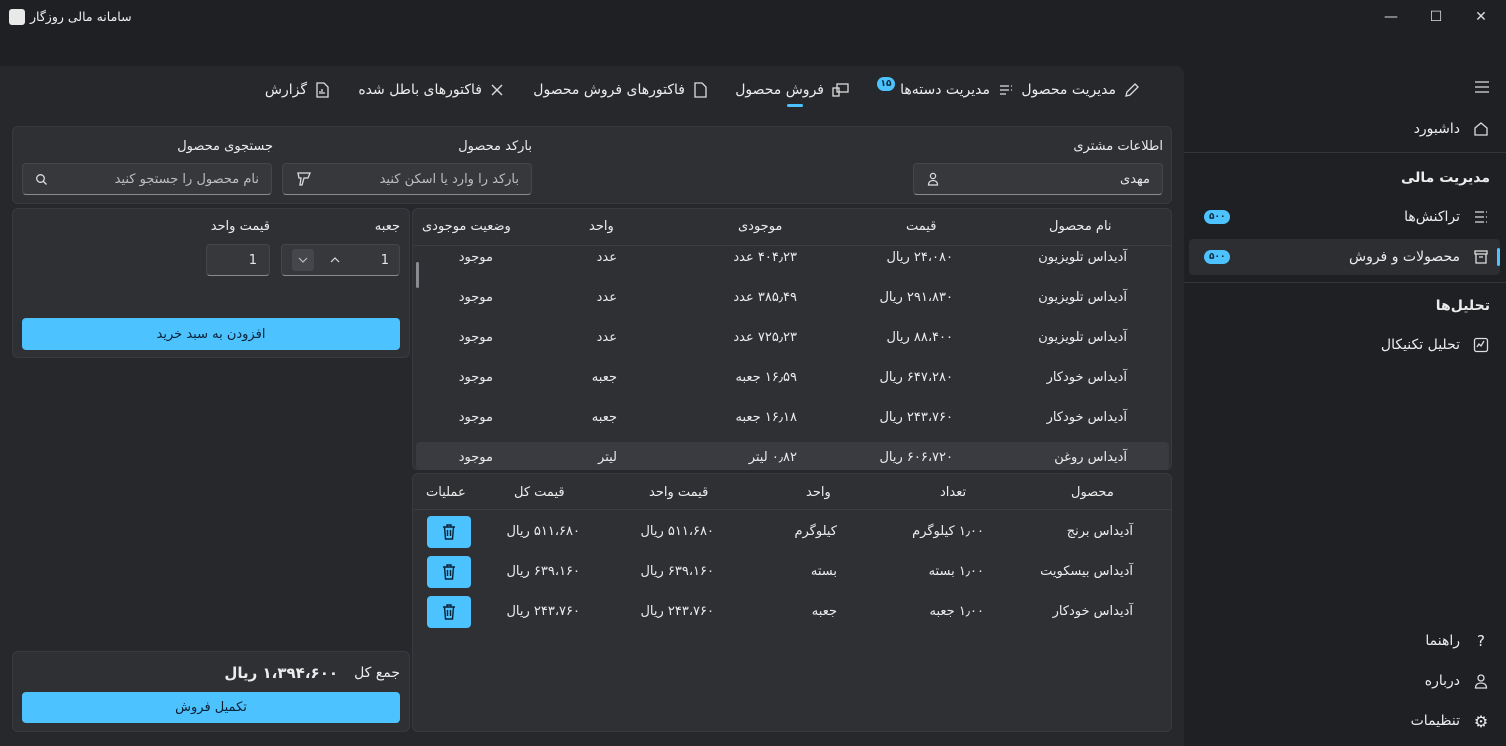 The width and height of the screenshot is (1506, 746). I want to click on box-quantity-value: 1, so click(384, 260).